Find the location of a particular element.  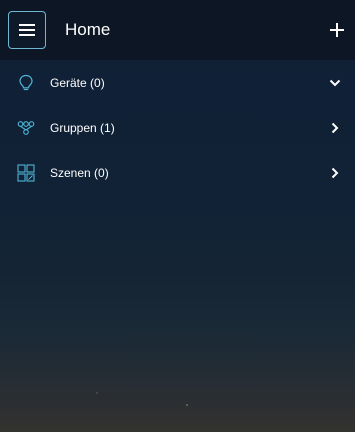

hamburger-menu-icon is located at coordinates (27, 30).